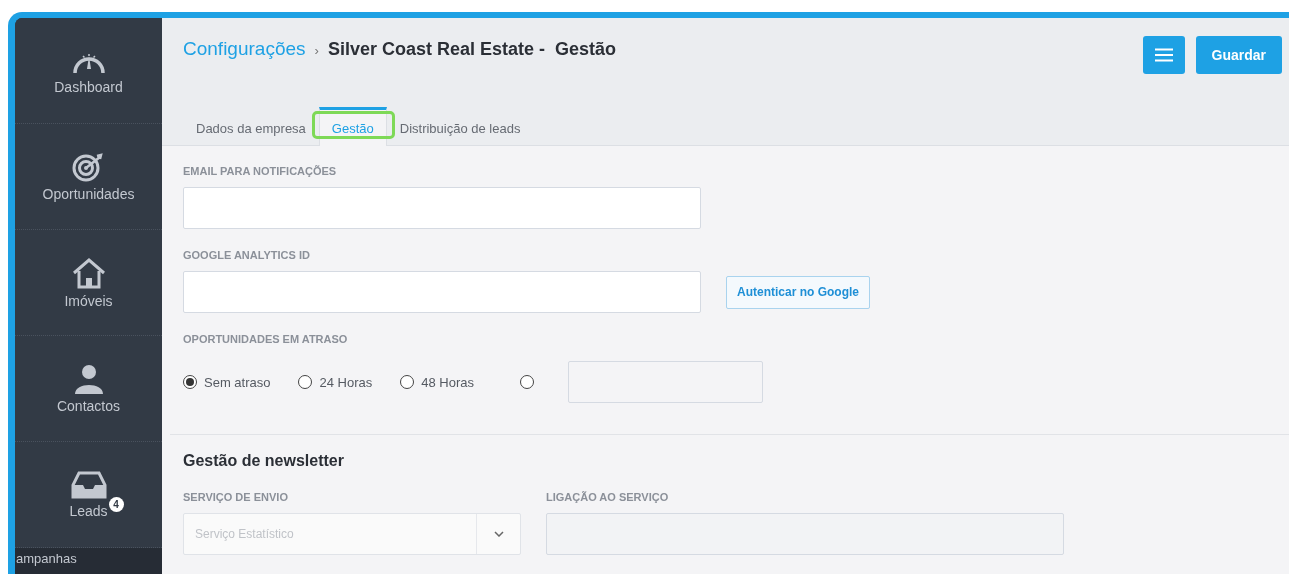 The width and height of the screenshot is (1289, 574). What do you see at coordinates (237, 382) in the screenshot?
I see `radio-label: Sem atraso` at bounding box center [237, 382].